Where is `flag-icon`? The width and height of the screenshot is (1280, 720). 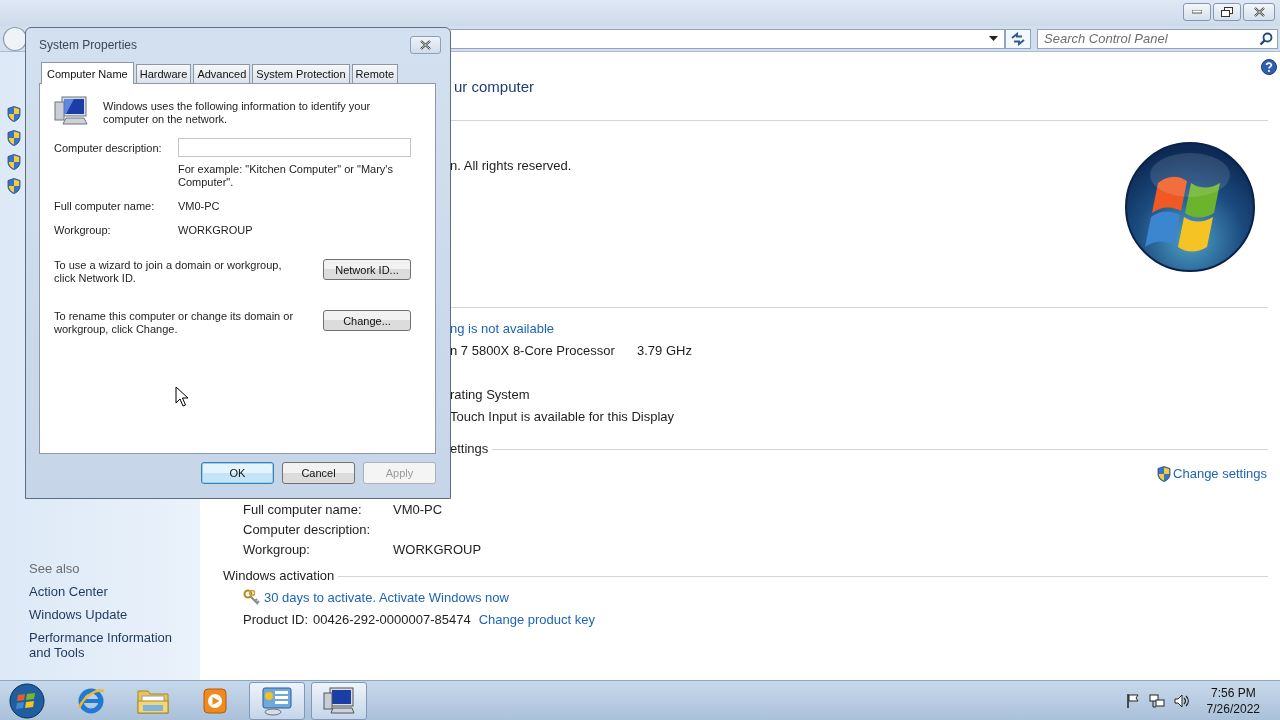 flag-icon is located at coordinates (1132, 700).